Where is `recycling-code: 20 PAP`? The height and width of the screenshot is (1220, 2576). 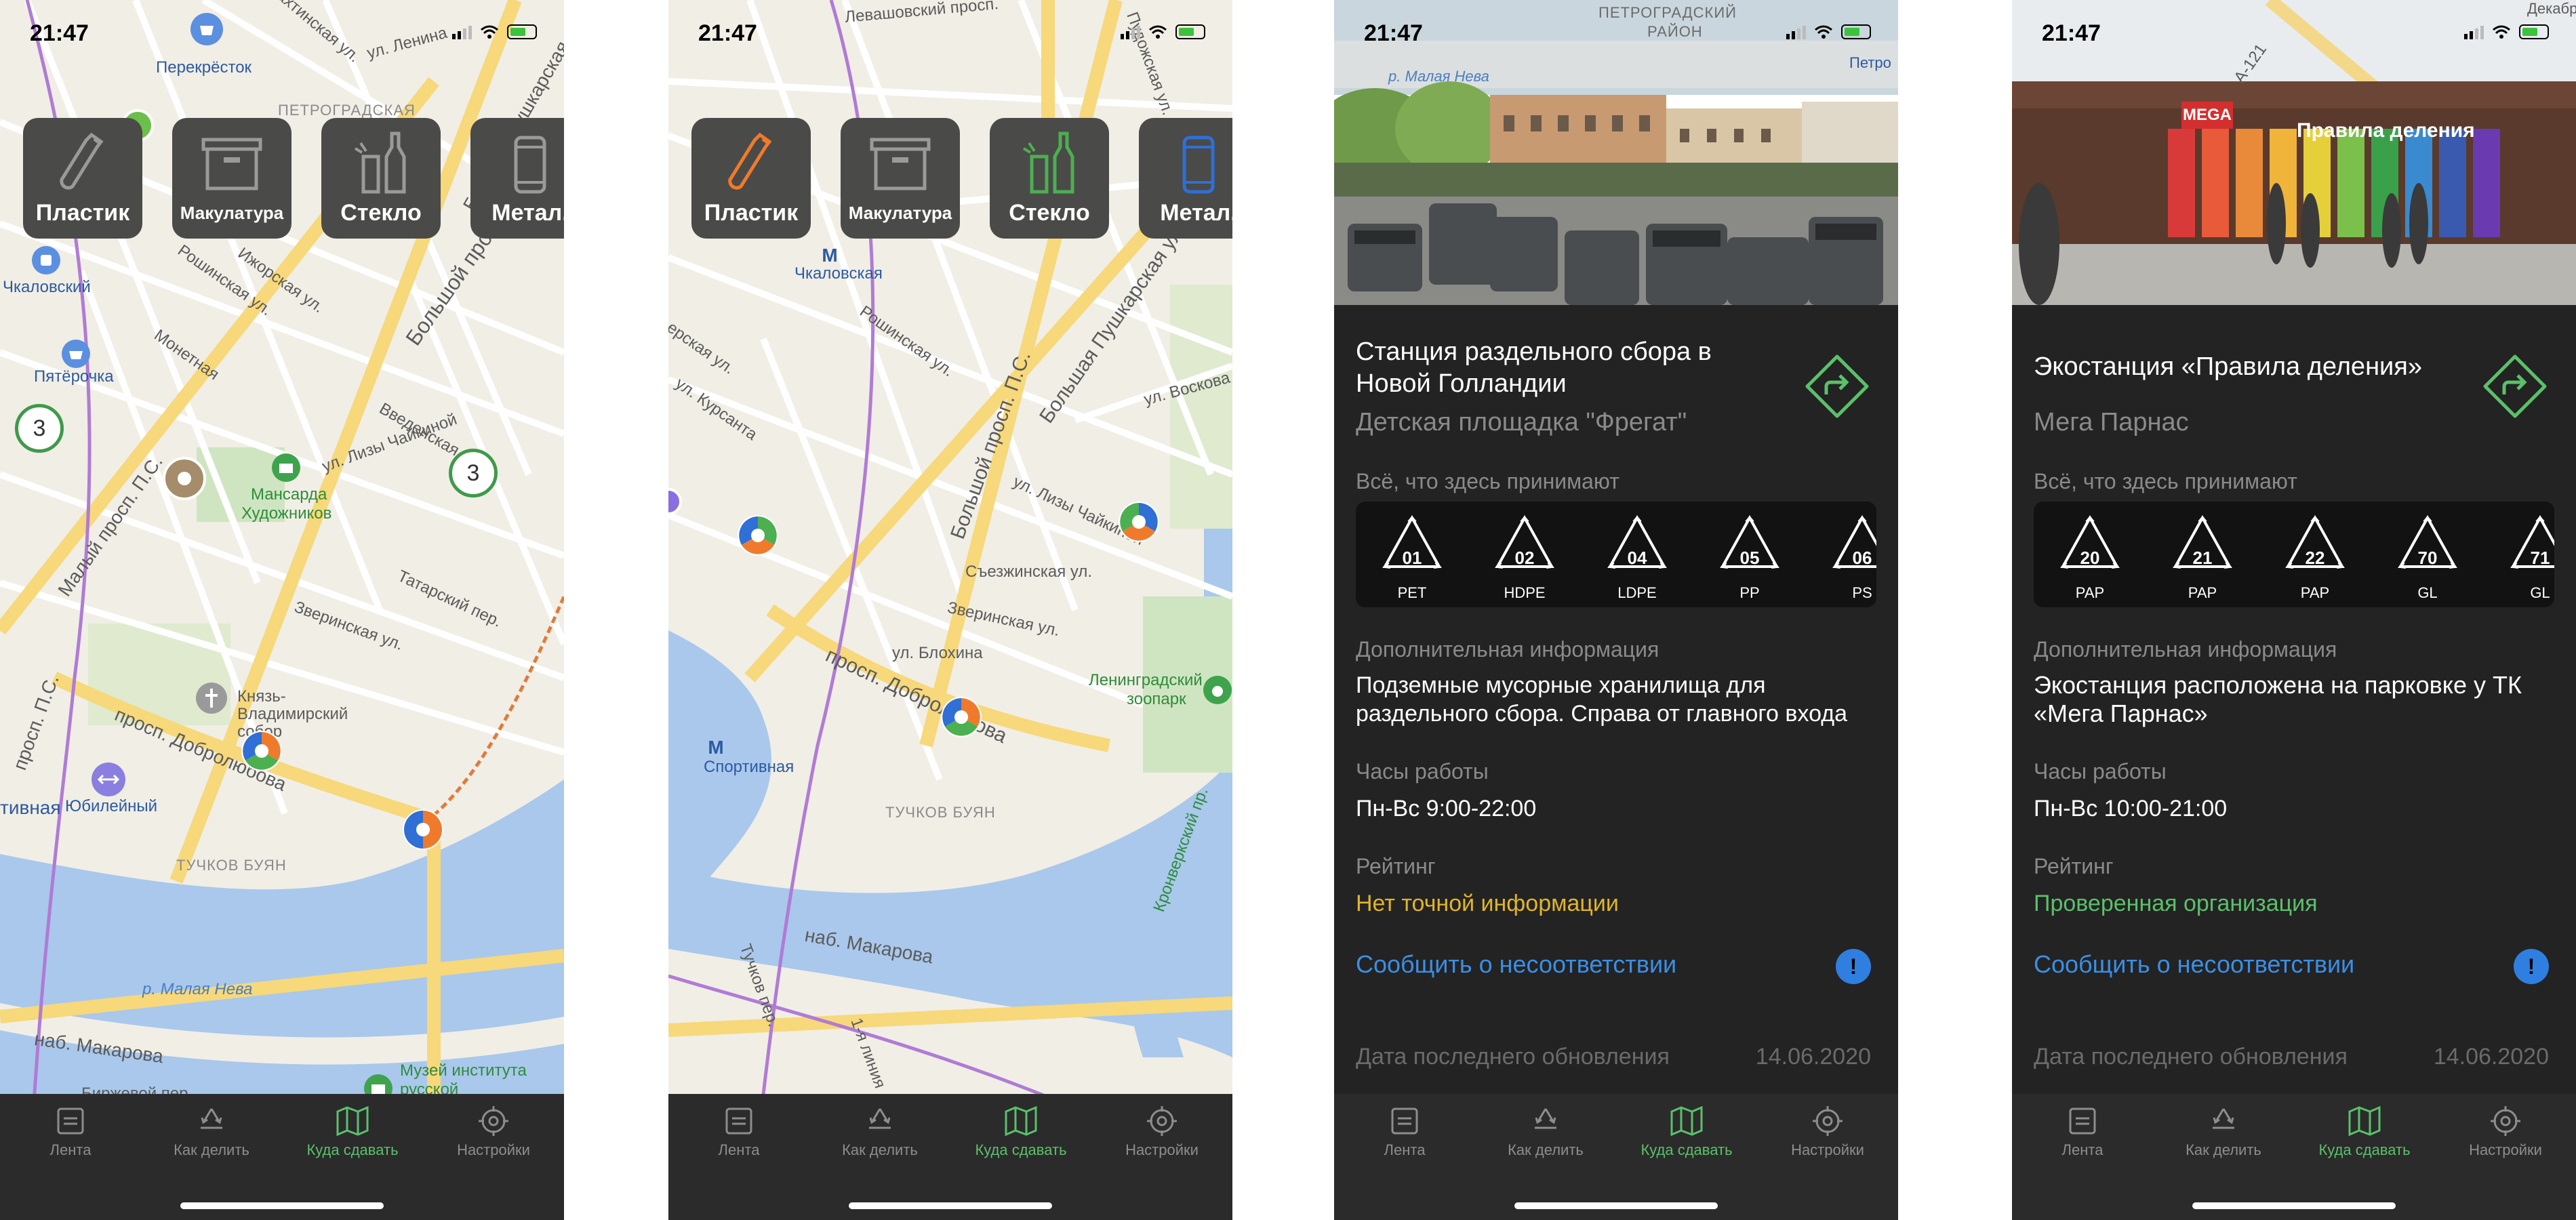
recycling-code: 20 PAP is located at coordinates (2090, 556).